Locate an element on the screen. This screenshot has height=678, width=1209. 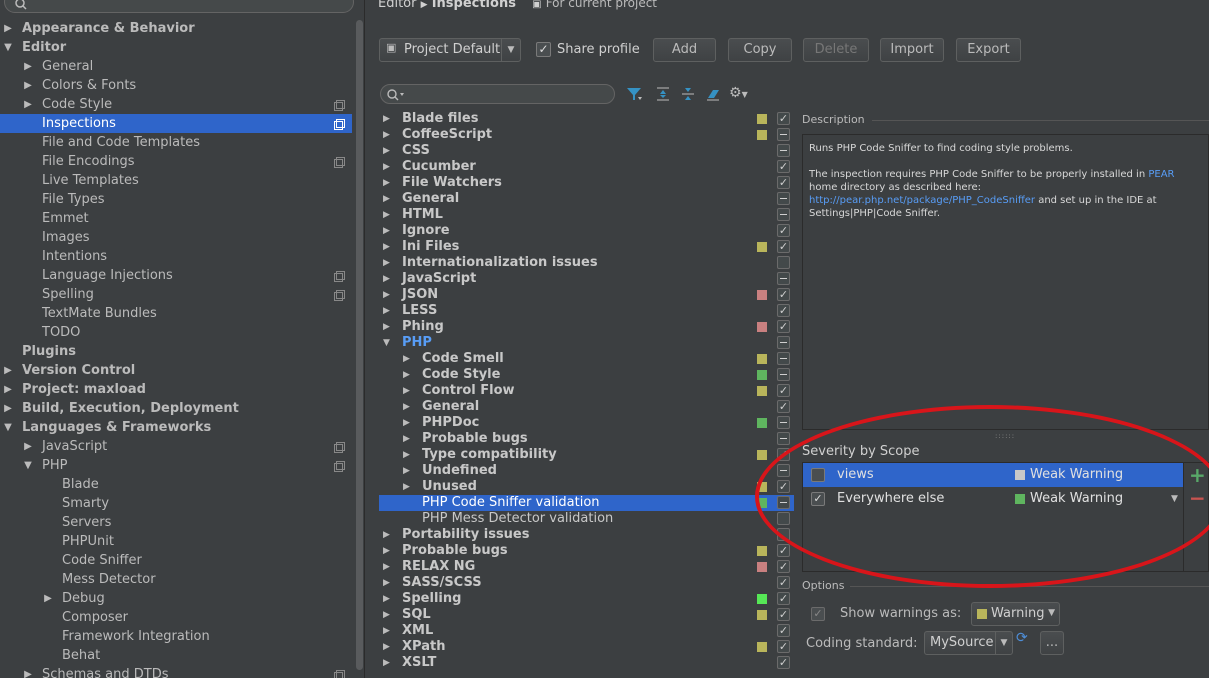
sidebar-item: Language Injections is located at coordinates (176, 275).